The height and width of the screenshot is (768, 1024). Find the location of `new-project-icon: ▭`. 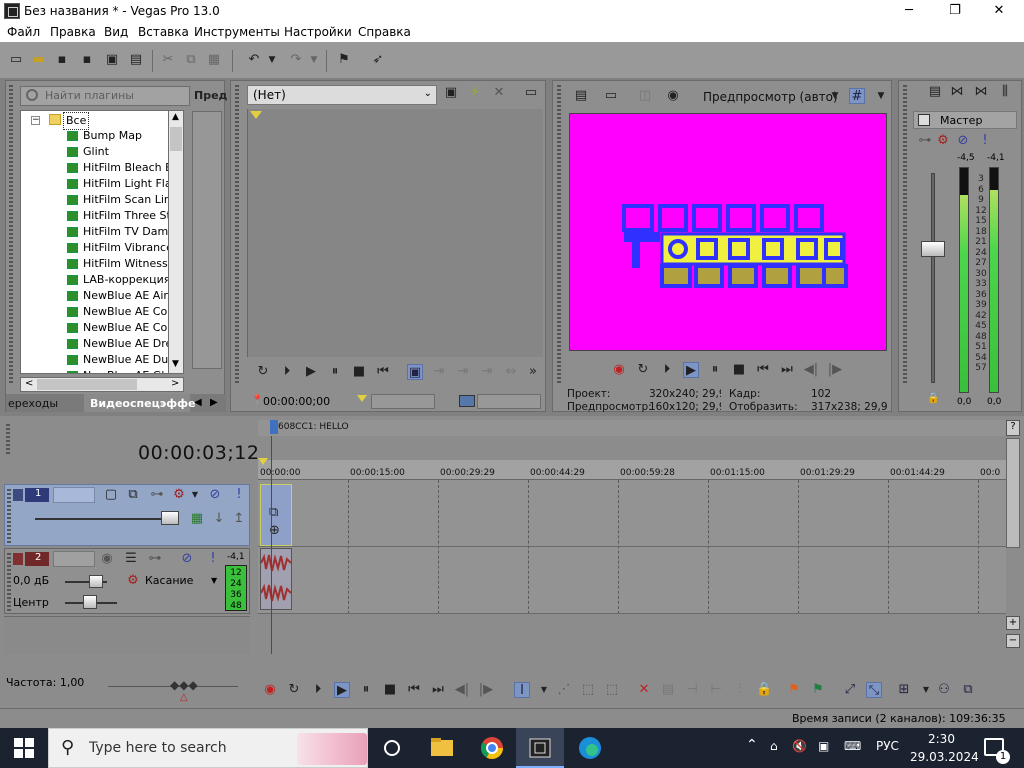

new-project-icon: ▭ is located at coordinates (16, 60).